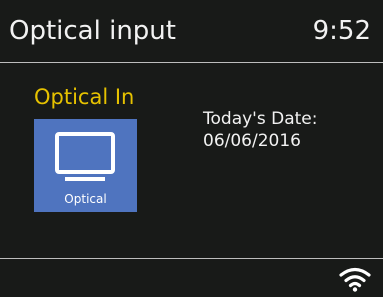  I want to click on wifi-icon, so click(355, 279).